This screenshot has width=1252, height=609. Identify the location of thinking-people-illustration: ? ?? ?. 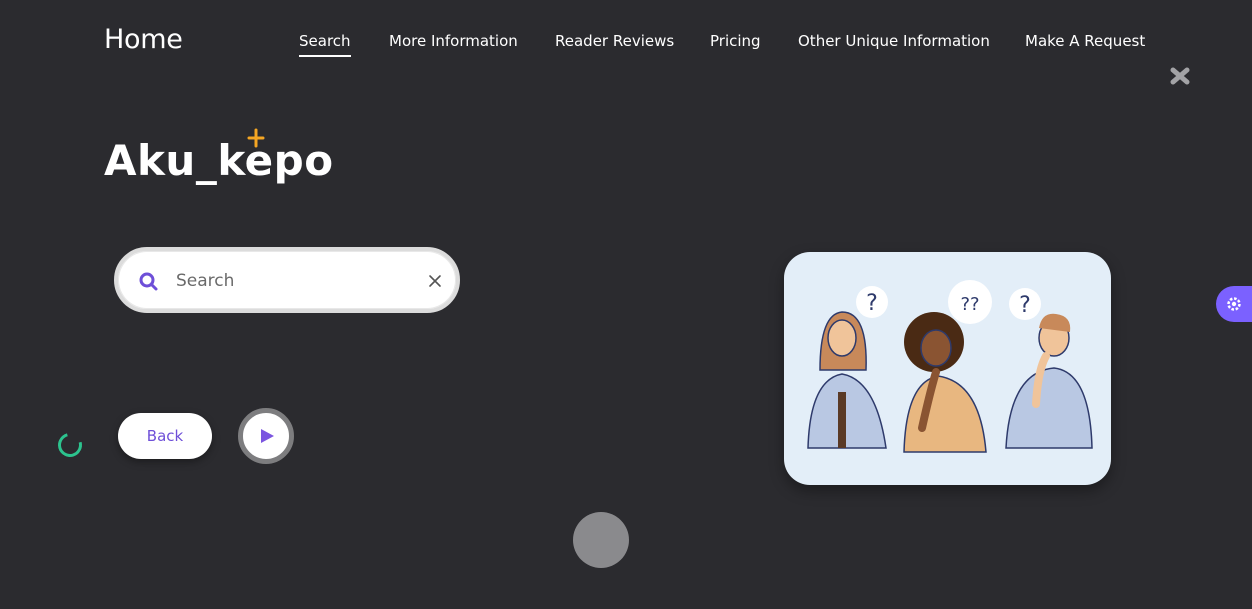
(947, 368).